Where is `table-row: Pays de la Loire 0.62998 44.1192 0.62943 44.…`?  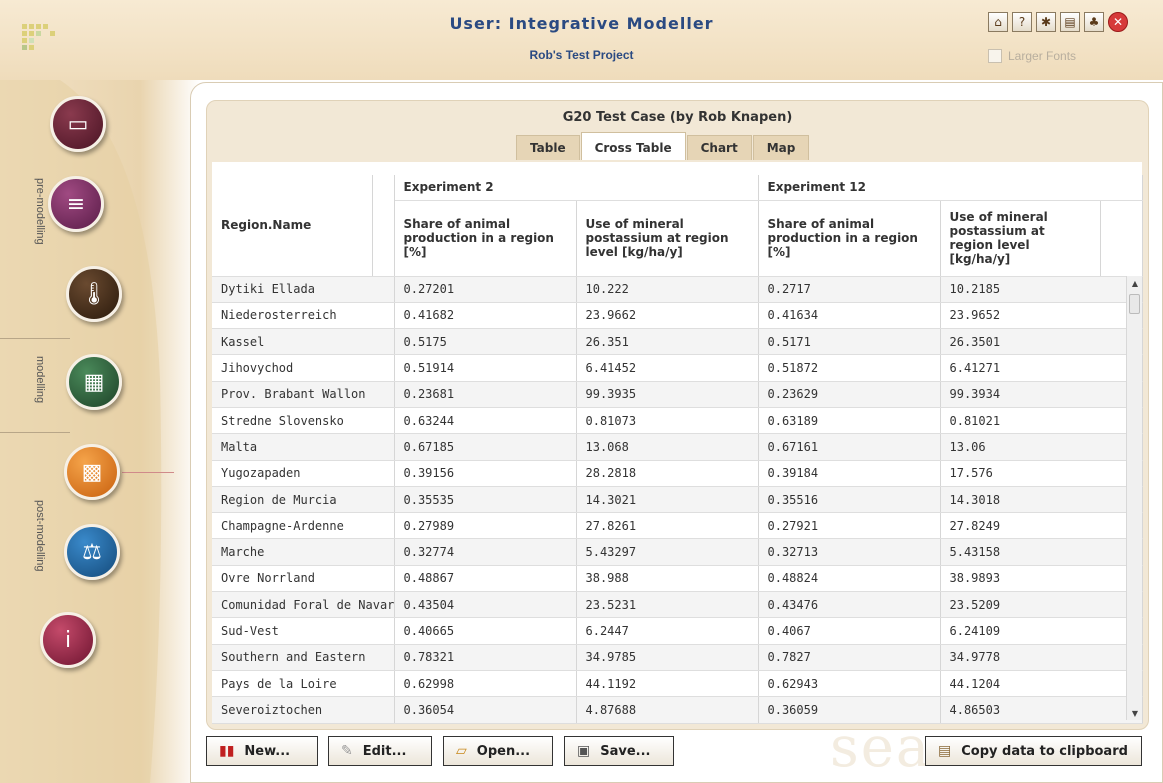 table-row: Pays de la Loire 0.62998 44.1192 0.62943 44.… is located at coordinates (677, 684).